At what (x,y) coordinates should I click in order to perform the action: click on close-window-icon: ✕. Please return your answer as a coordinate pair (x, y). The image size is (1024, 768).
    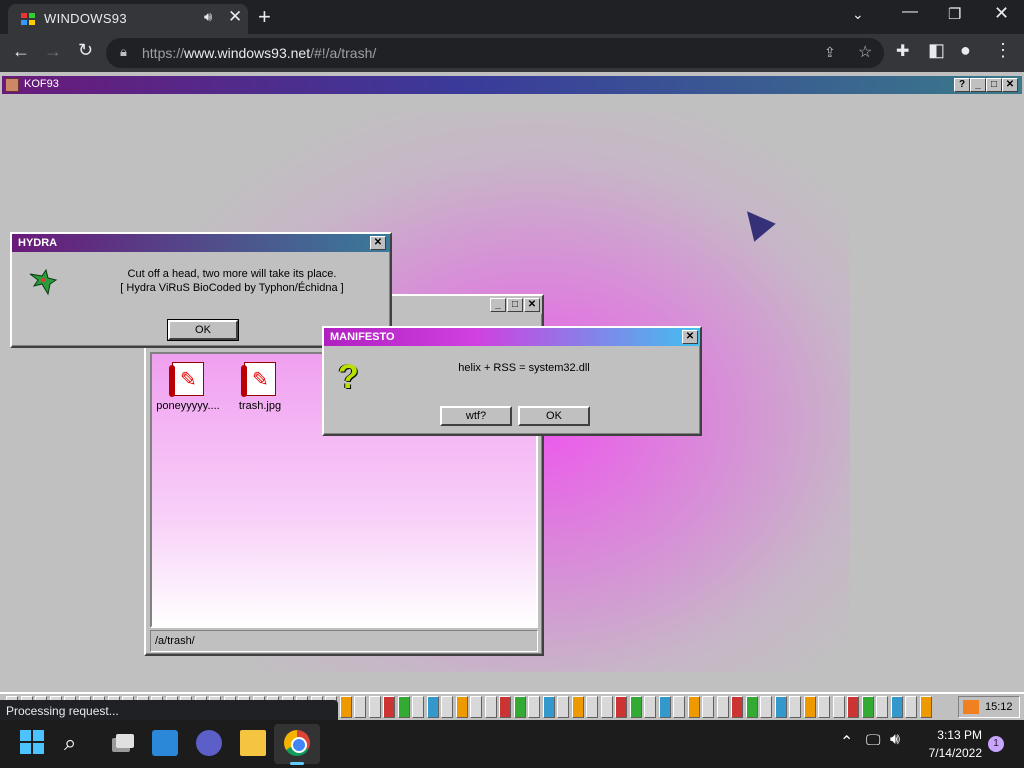
    Looking at the image, I should click on (1001, 13).